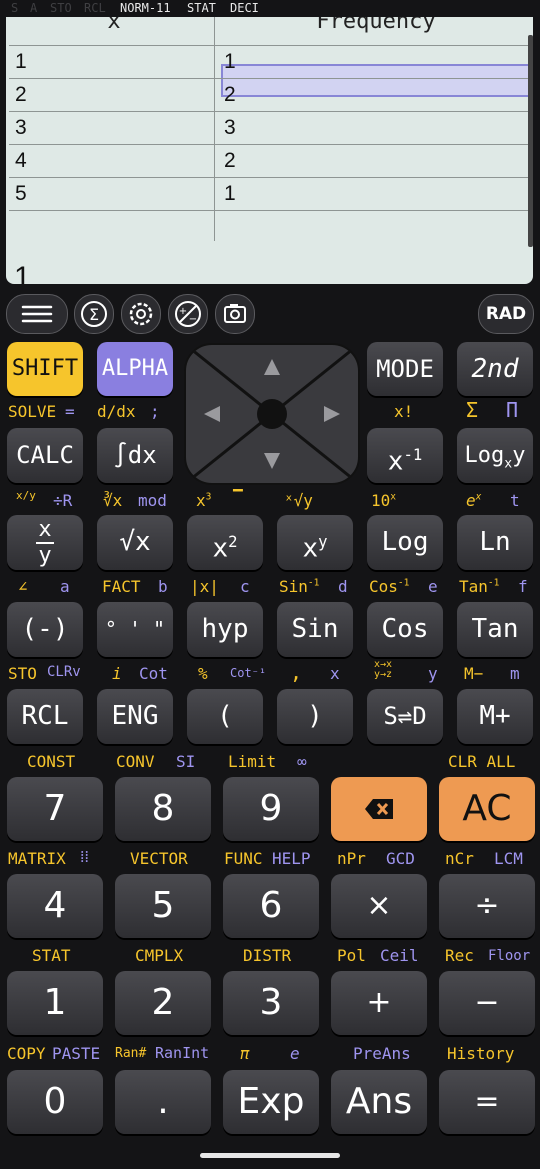 Image resolution: width=540 pixels, height=1169 pixels. Describe the element at coordinates (84, 856) in the screenshot. I see `matrix-icon: ⁞⁞` at that location.